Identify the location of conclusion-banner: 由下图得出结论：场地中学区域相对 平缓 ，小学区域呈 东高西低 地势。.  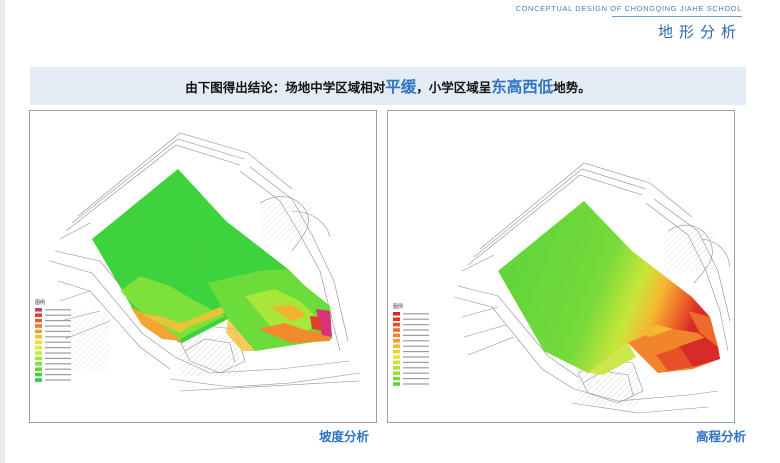
(388, 86).